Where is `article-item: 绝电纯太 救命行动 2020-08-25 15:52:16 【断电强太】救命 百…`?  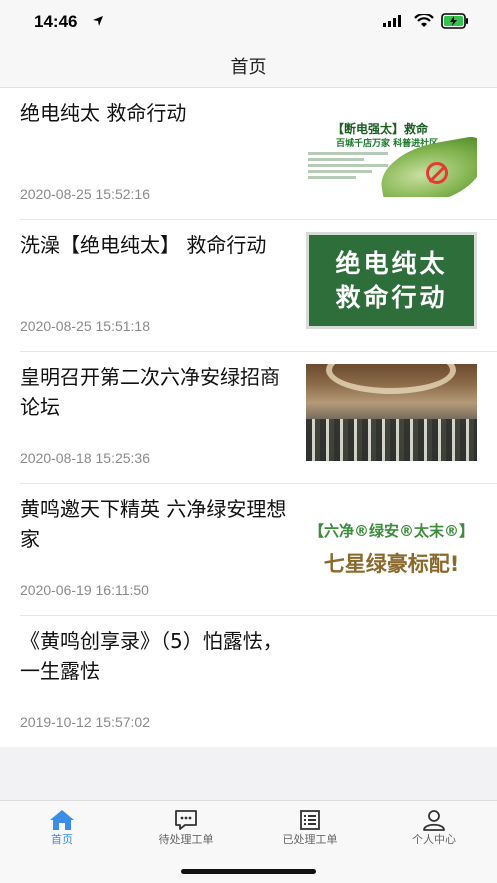 article-item: 绝电纯太 救命行动 2020-08-25 15:52:16 【断电强太】救命 百… is located at coordinates (248, 153).